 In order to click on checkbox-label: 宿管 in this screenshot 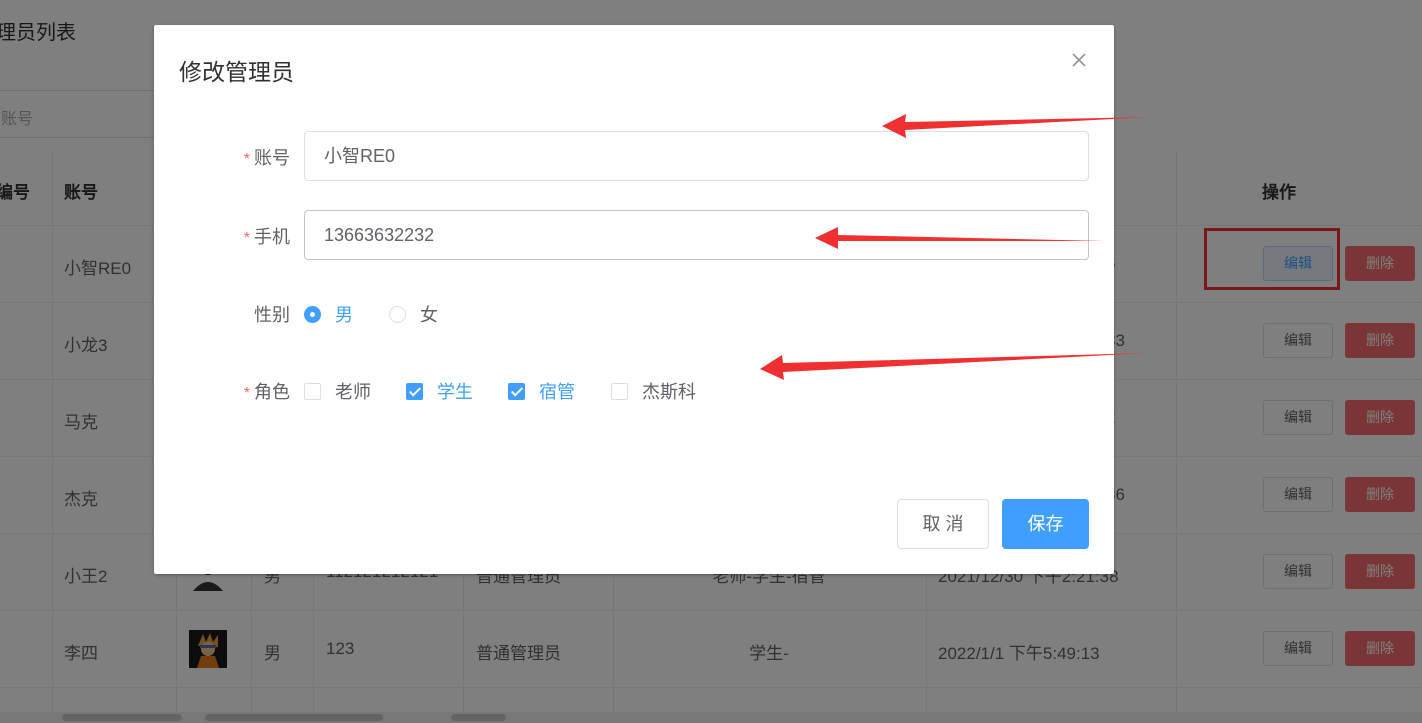, I will do `click(557, 392)`.